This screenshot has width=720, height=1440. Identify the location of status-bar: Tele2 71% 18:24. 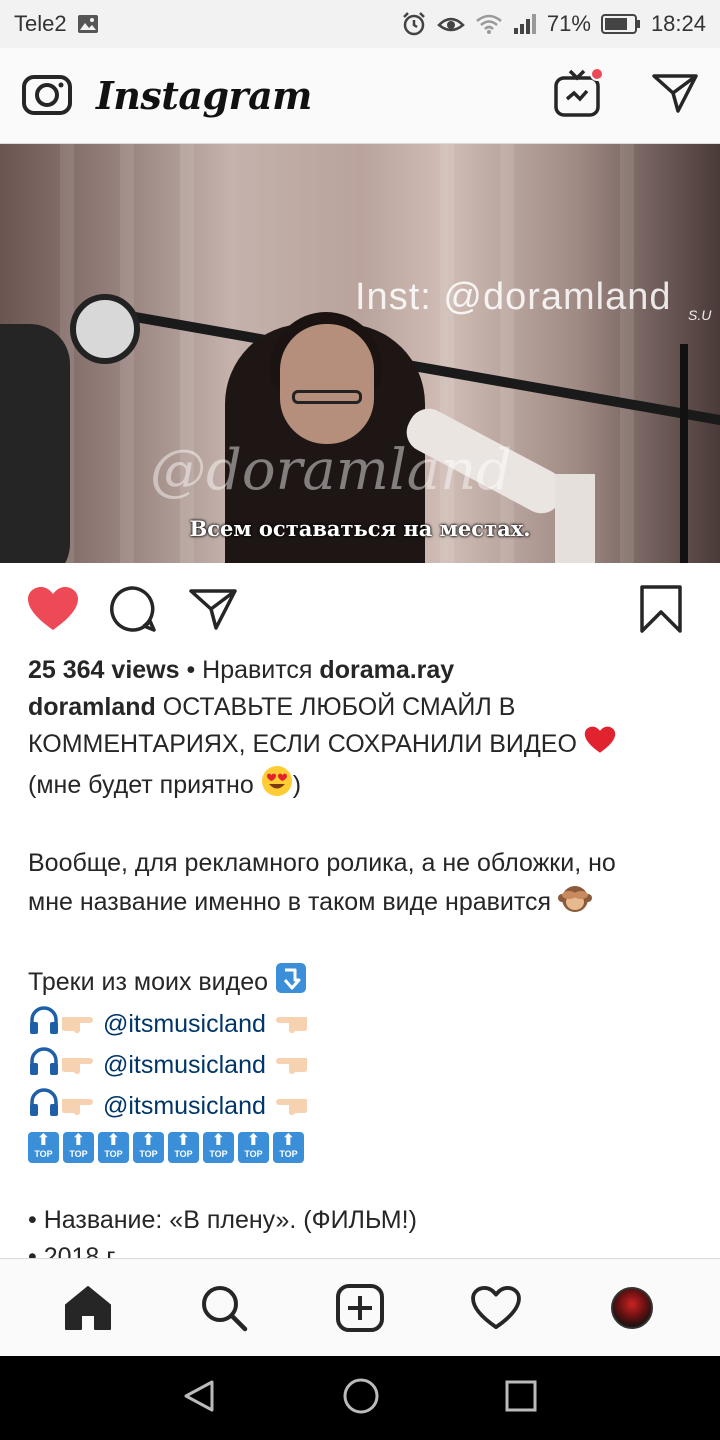
(360, 24).